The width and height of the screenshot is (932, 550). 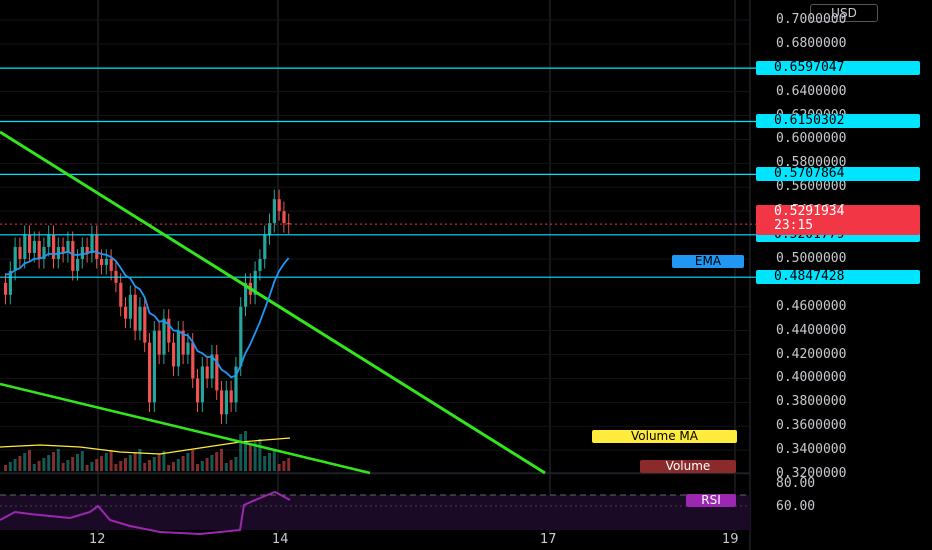 I want to click on rsi-pane, so click(x=375, y=513).